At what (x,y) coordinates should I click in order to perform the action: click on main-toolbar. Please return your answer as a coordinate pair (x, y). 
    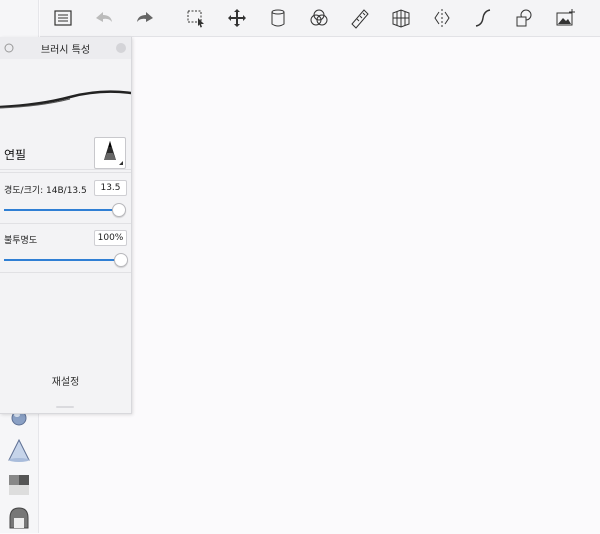
    Looking at the image, I should click on (320, 18).